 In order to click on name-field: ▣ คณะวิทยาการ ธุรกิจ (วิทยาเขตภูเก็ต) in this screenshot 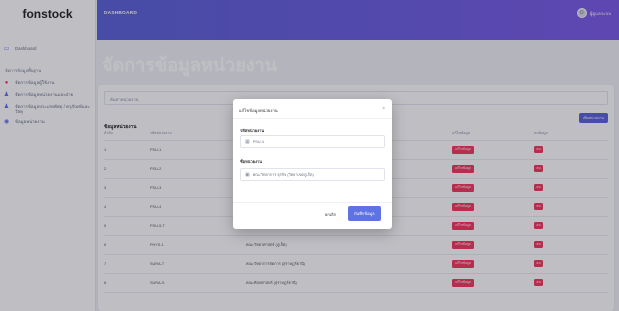, I will do `click(312, 174)`.